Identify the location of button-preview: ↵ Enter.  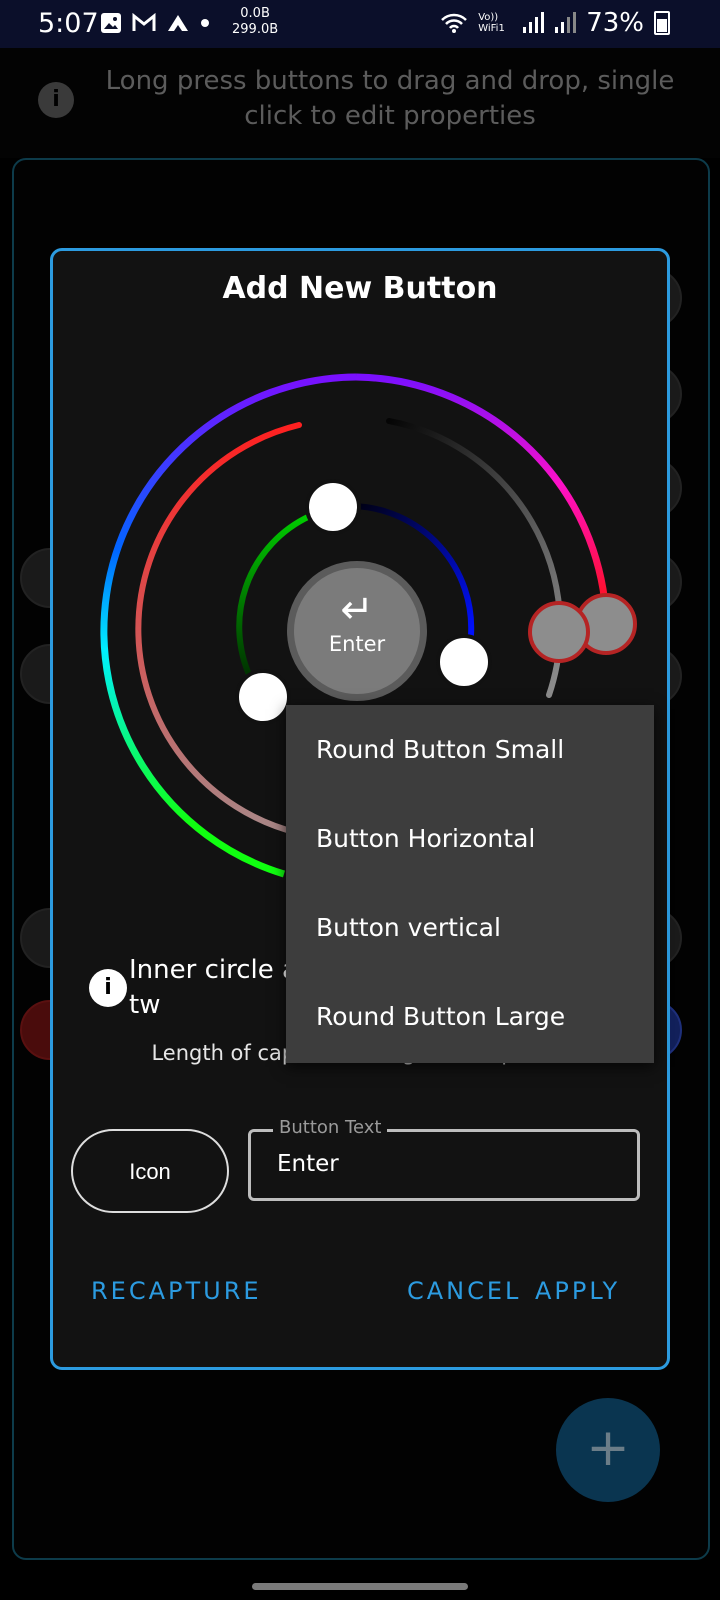
(357, 631).